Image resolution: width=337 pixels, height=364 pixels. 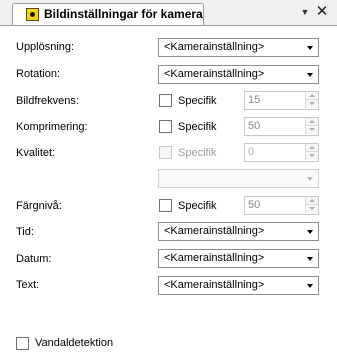 What do you see at coordinates (254, 205) in the screenshot?
I see `color-level-value: 50` at bounding box center [254, 205].